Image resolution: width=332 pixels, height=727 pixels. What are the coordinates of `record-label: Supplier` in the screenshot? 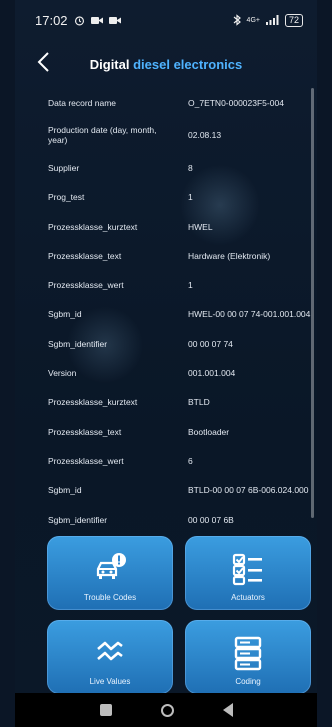 It's located at (64, 167).